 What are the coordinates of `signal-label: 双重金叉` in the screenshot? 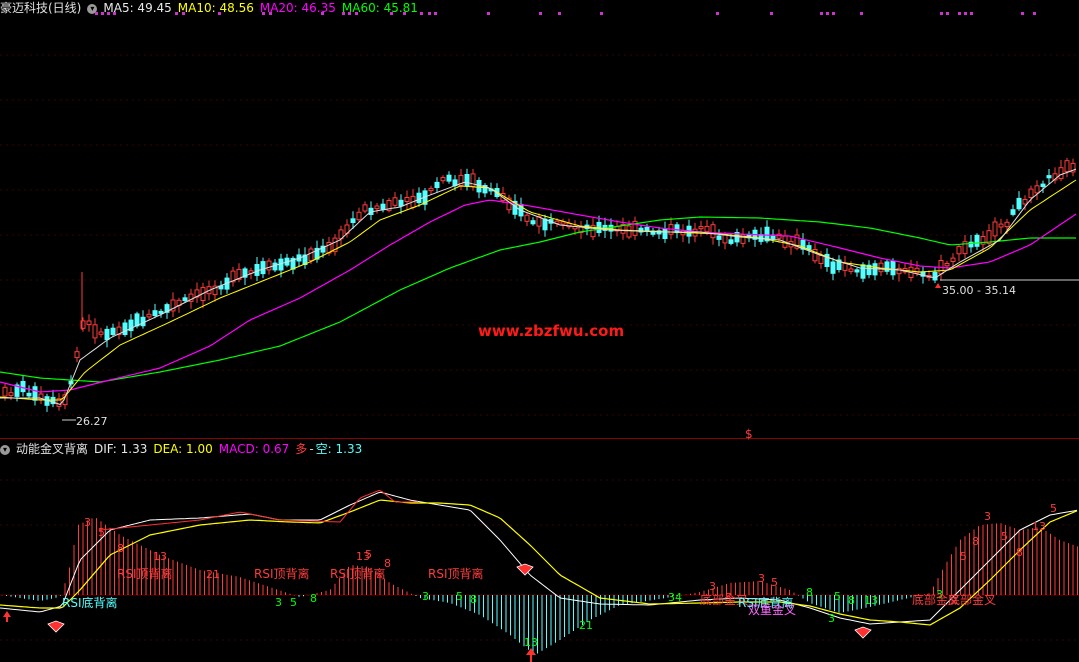 It's located at (772, 609).